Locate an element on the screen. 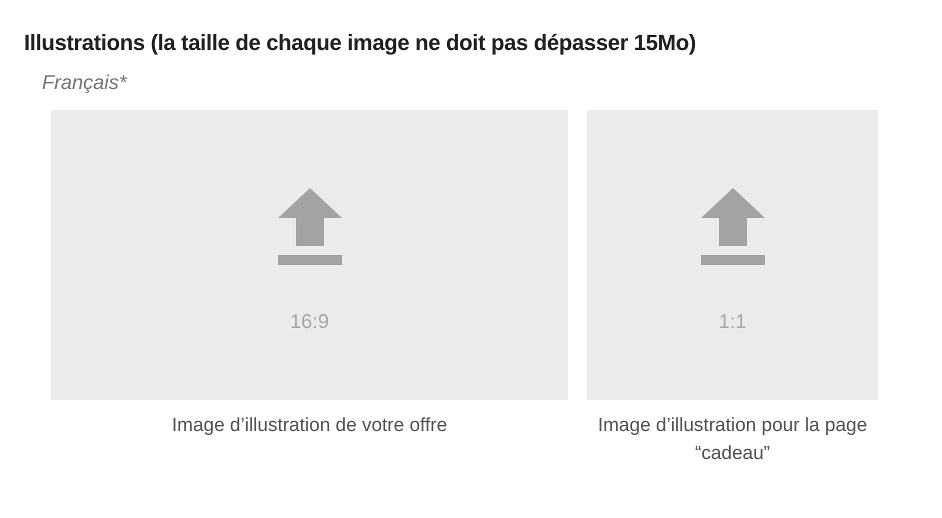  language-label: Français* is located at coordinates (85, 83).